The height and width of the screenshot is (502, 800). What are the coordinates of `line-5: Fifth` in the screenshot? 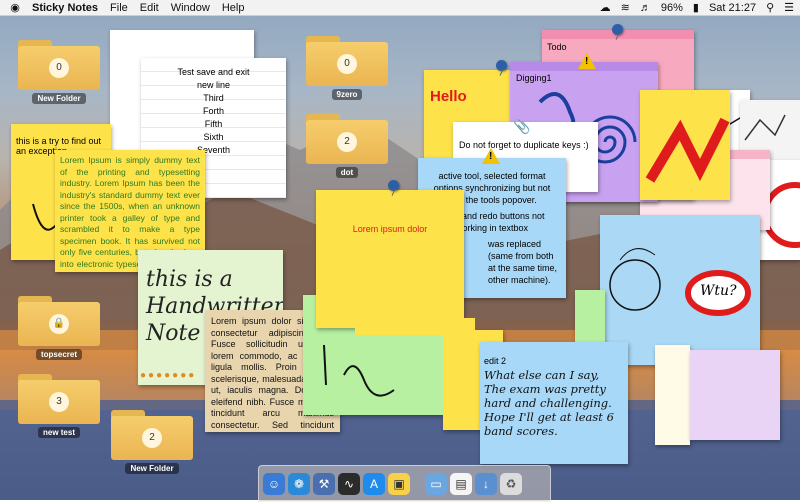 It's located at (213, 124).